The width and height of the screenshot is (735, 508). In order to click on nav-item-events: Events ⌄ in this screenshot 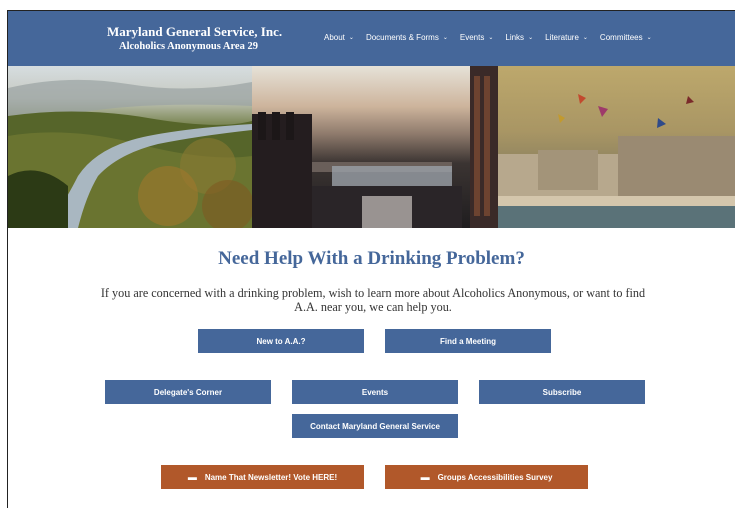, I will do `click(477, 37)`.